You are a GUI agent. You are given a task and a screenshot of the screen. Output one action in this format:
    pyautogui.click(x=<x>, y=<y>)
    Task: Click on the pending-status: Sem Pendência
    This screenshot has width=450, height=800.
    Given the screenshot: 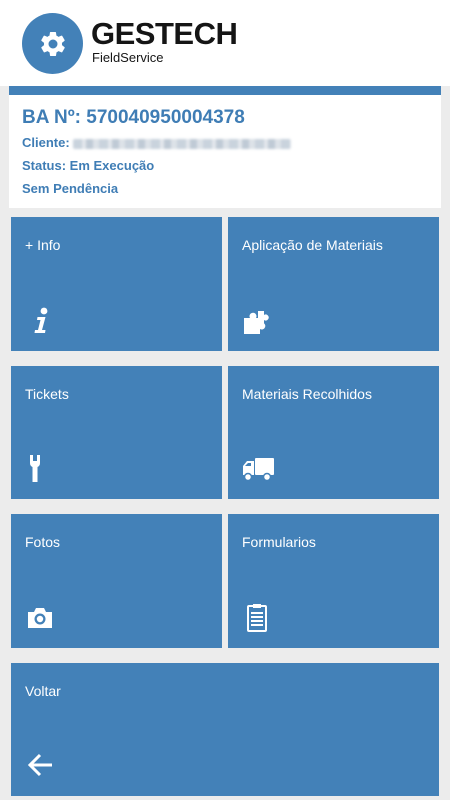 What is the action you would take?
    pyautogui.click(x=70, y=188)
    